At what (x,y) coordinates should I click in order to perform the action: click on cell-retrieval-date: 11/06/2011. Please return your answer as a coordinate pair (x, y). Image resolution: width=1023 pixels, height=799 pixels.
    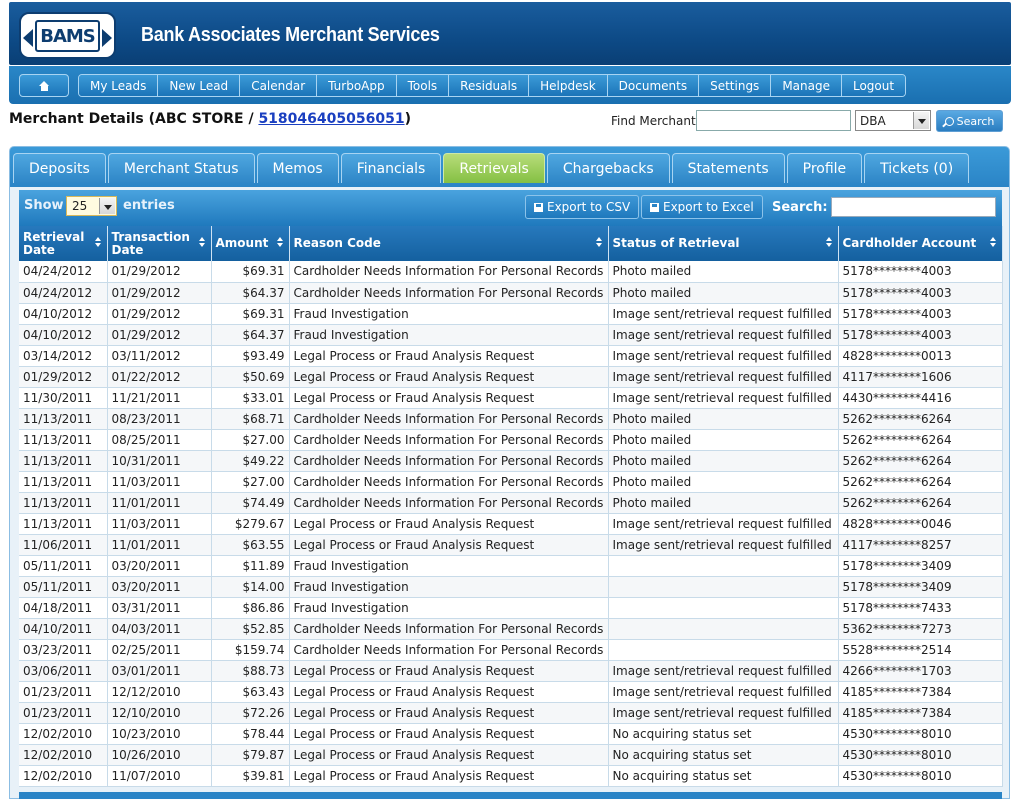
    Looking at the image, I should click on (63, 545).